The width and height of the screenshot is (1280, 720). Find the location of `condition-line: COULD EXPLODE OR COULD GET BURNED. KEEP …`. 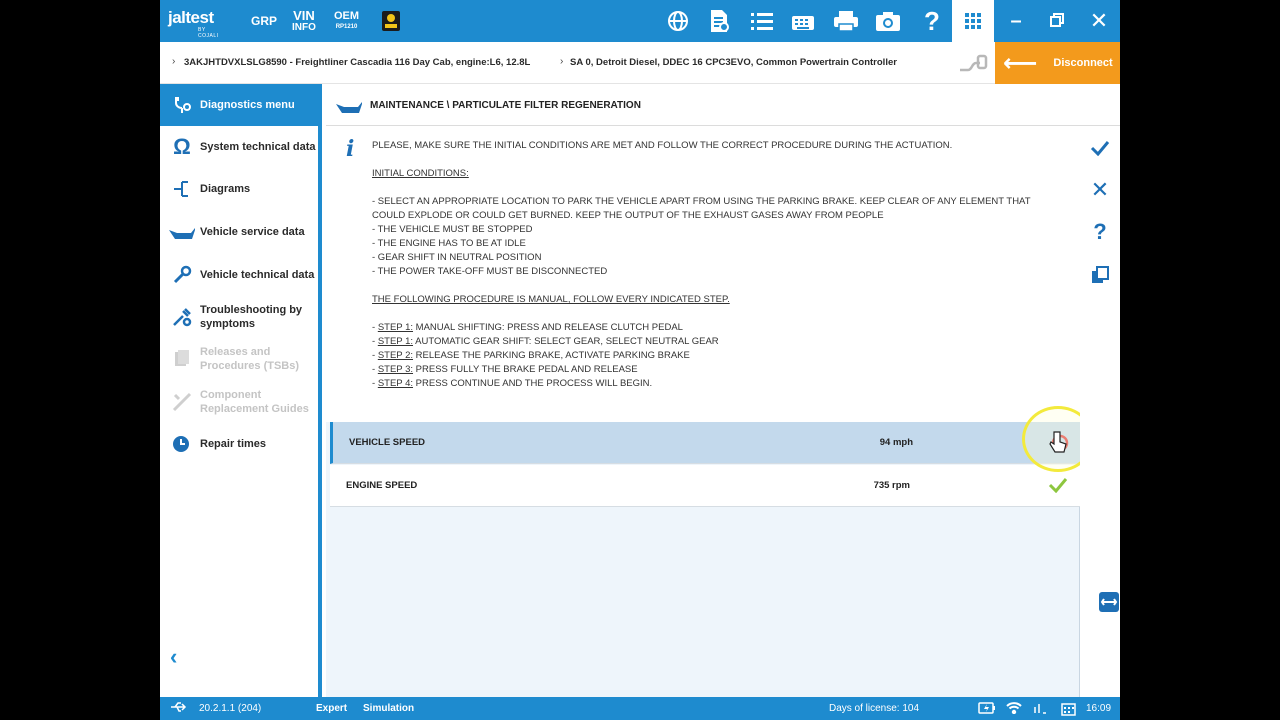

condition-line: COULD EXPLODE OR COULD GET BURNED. KEEP … is located at coordinates (628, 215).